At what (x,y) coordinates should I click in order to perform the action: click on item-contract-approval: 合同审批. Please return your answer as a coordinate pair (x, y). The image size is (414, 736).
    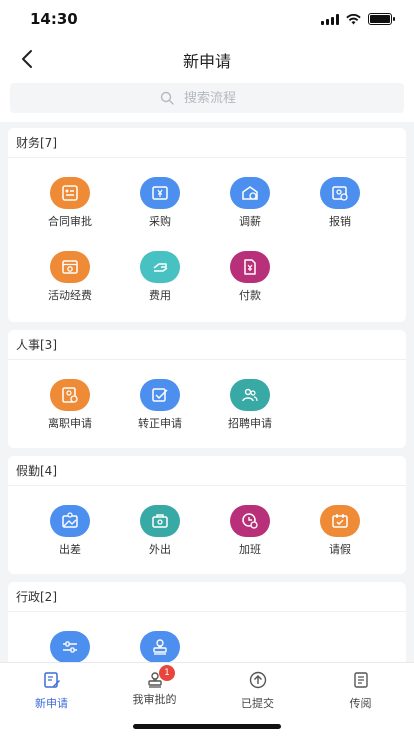
    Looking at the image, I should click on (70, 203).